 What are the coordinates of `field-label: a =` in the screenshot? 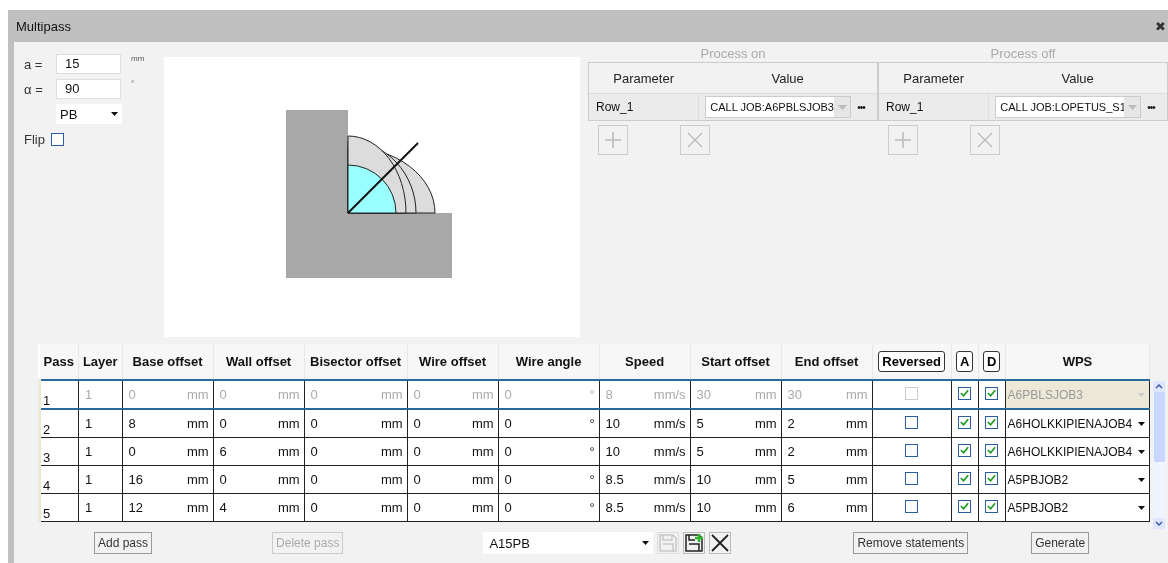 It's located at (34, 64).